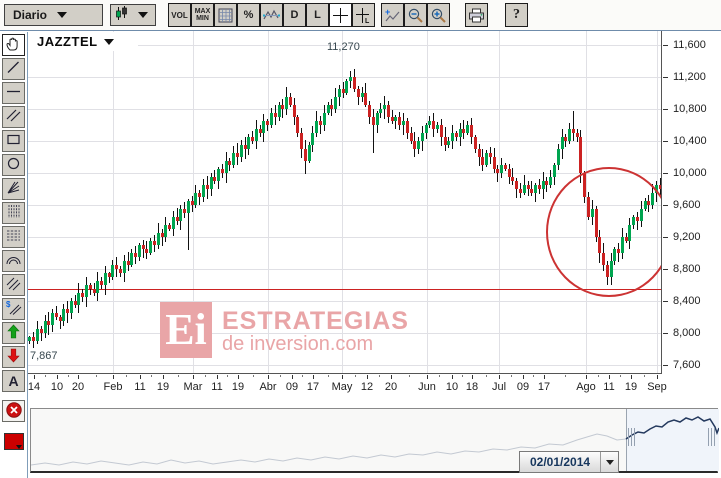 Image resolution: width=721 pixels, height=478 pixels. Describe the element at coordinates (271, 15) in the screenshot. I see `minmax-band-button` at that location.